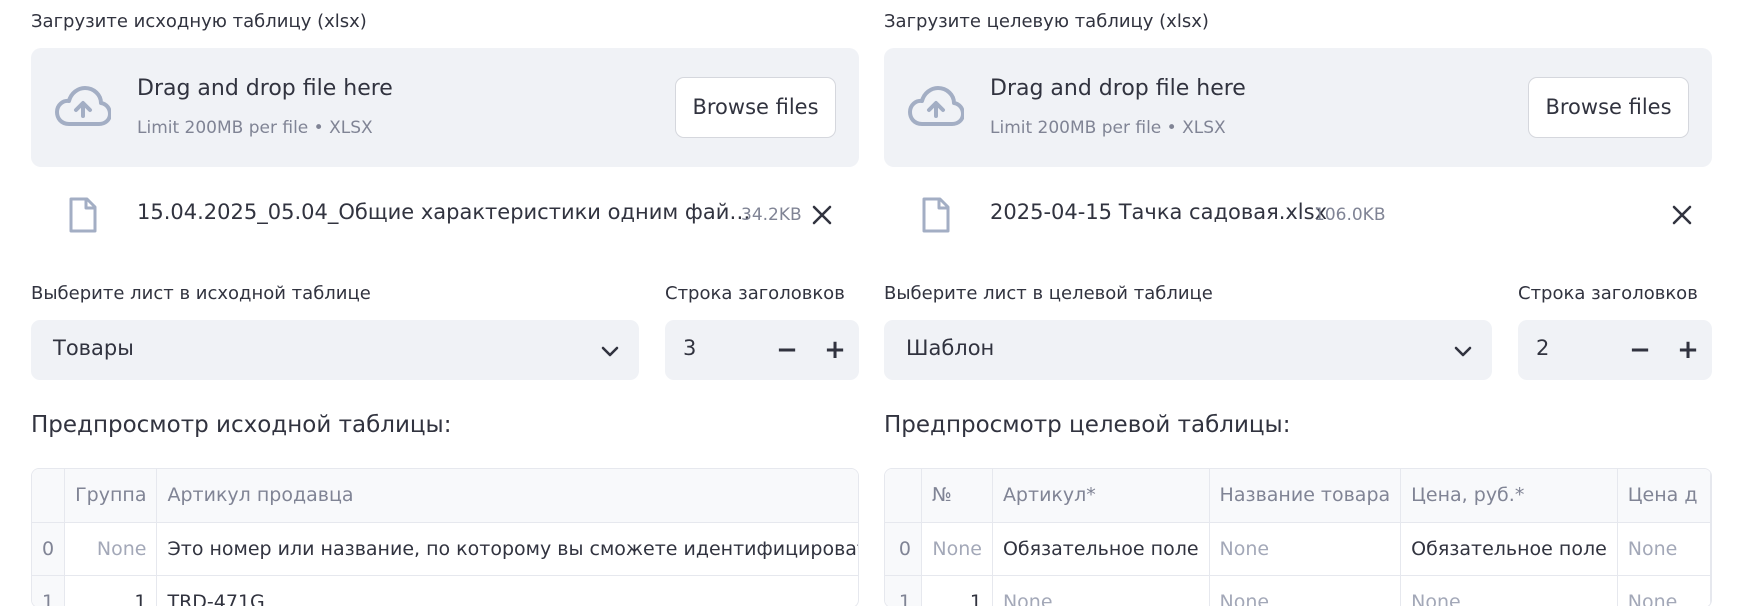 The image size is (1747, 606). Describe the element at coordinates (241, 425) in the screenshot. I see `source-preview-title: Предпросмотр исходной таблицы:` at that location.